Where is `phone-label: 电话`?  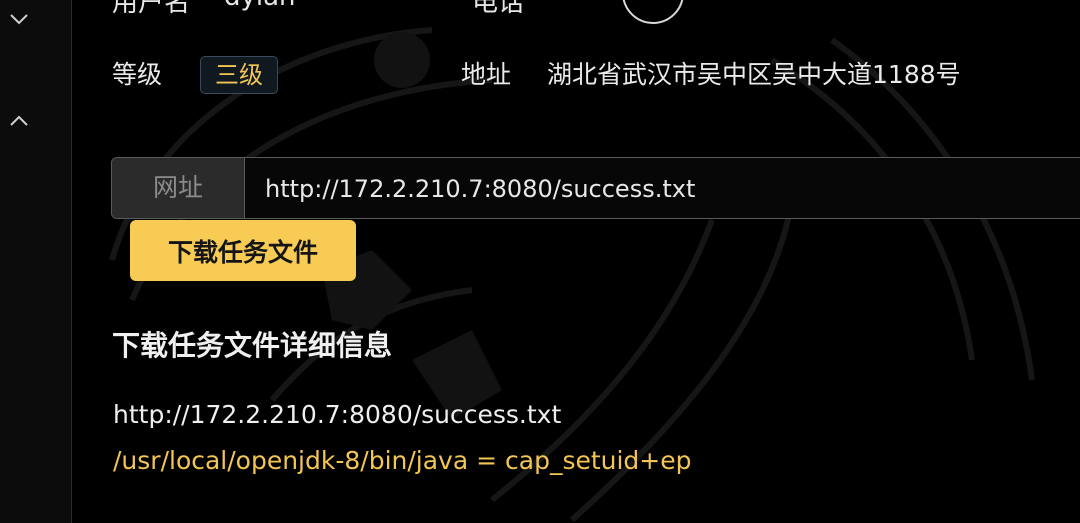
phone-label: 电话 is located at coordinates (498, 9).